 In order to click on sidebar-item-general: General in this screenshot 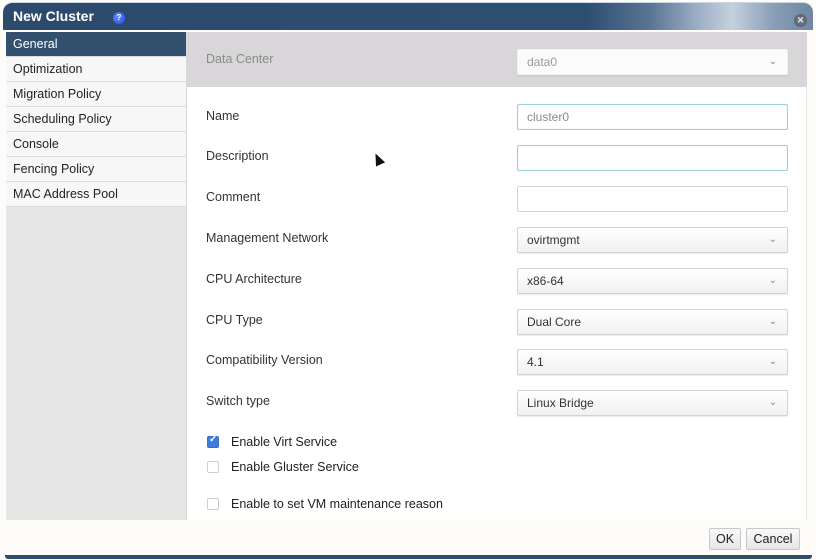, I will do `click(96, 44)`.